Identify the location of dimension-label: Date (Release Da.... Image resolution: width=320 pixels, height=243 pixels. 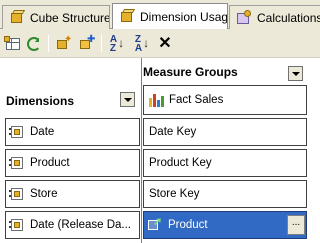
(80, 225).